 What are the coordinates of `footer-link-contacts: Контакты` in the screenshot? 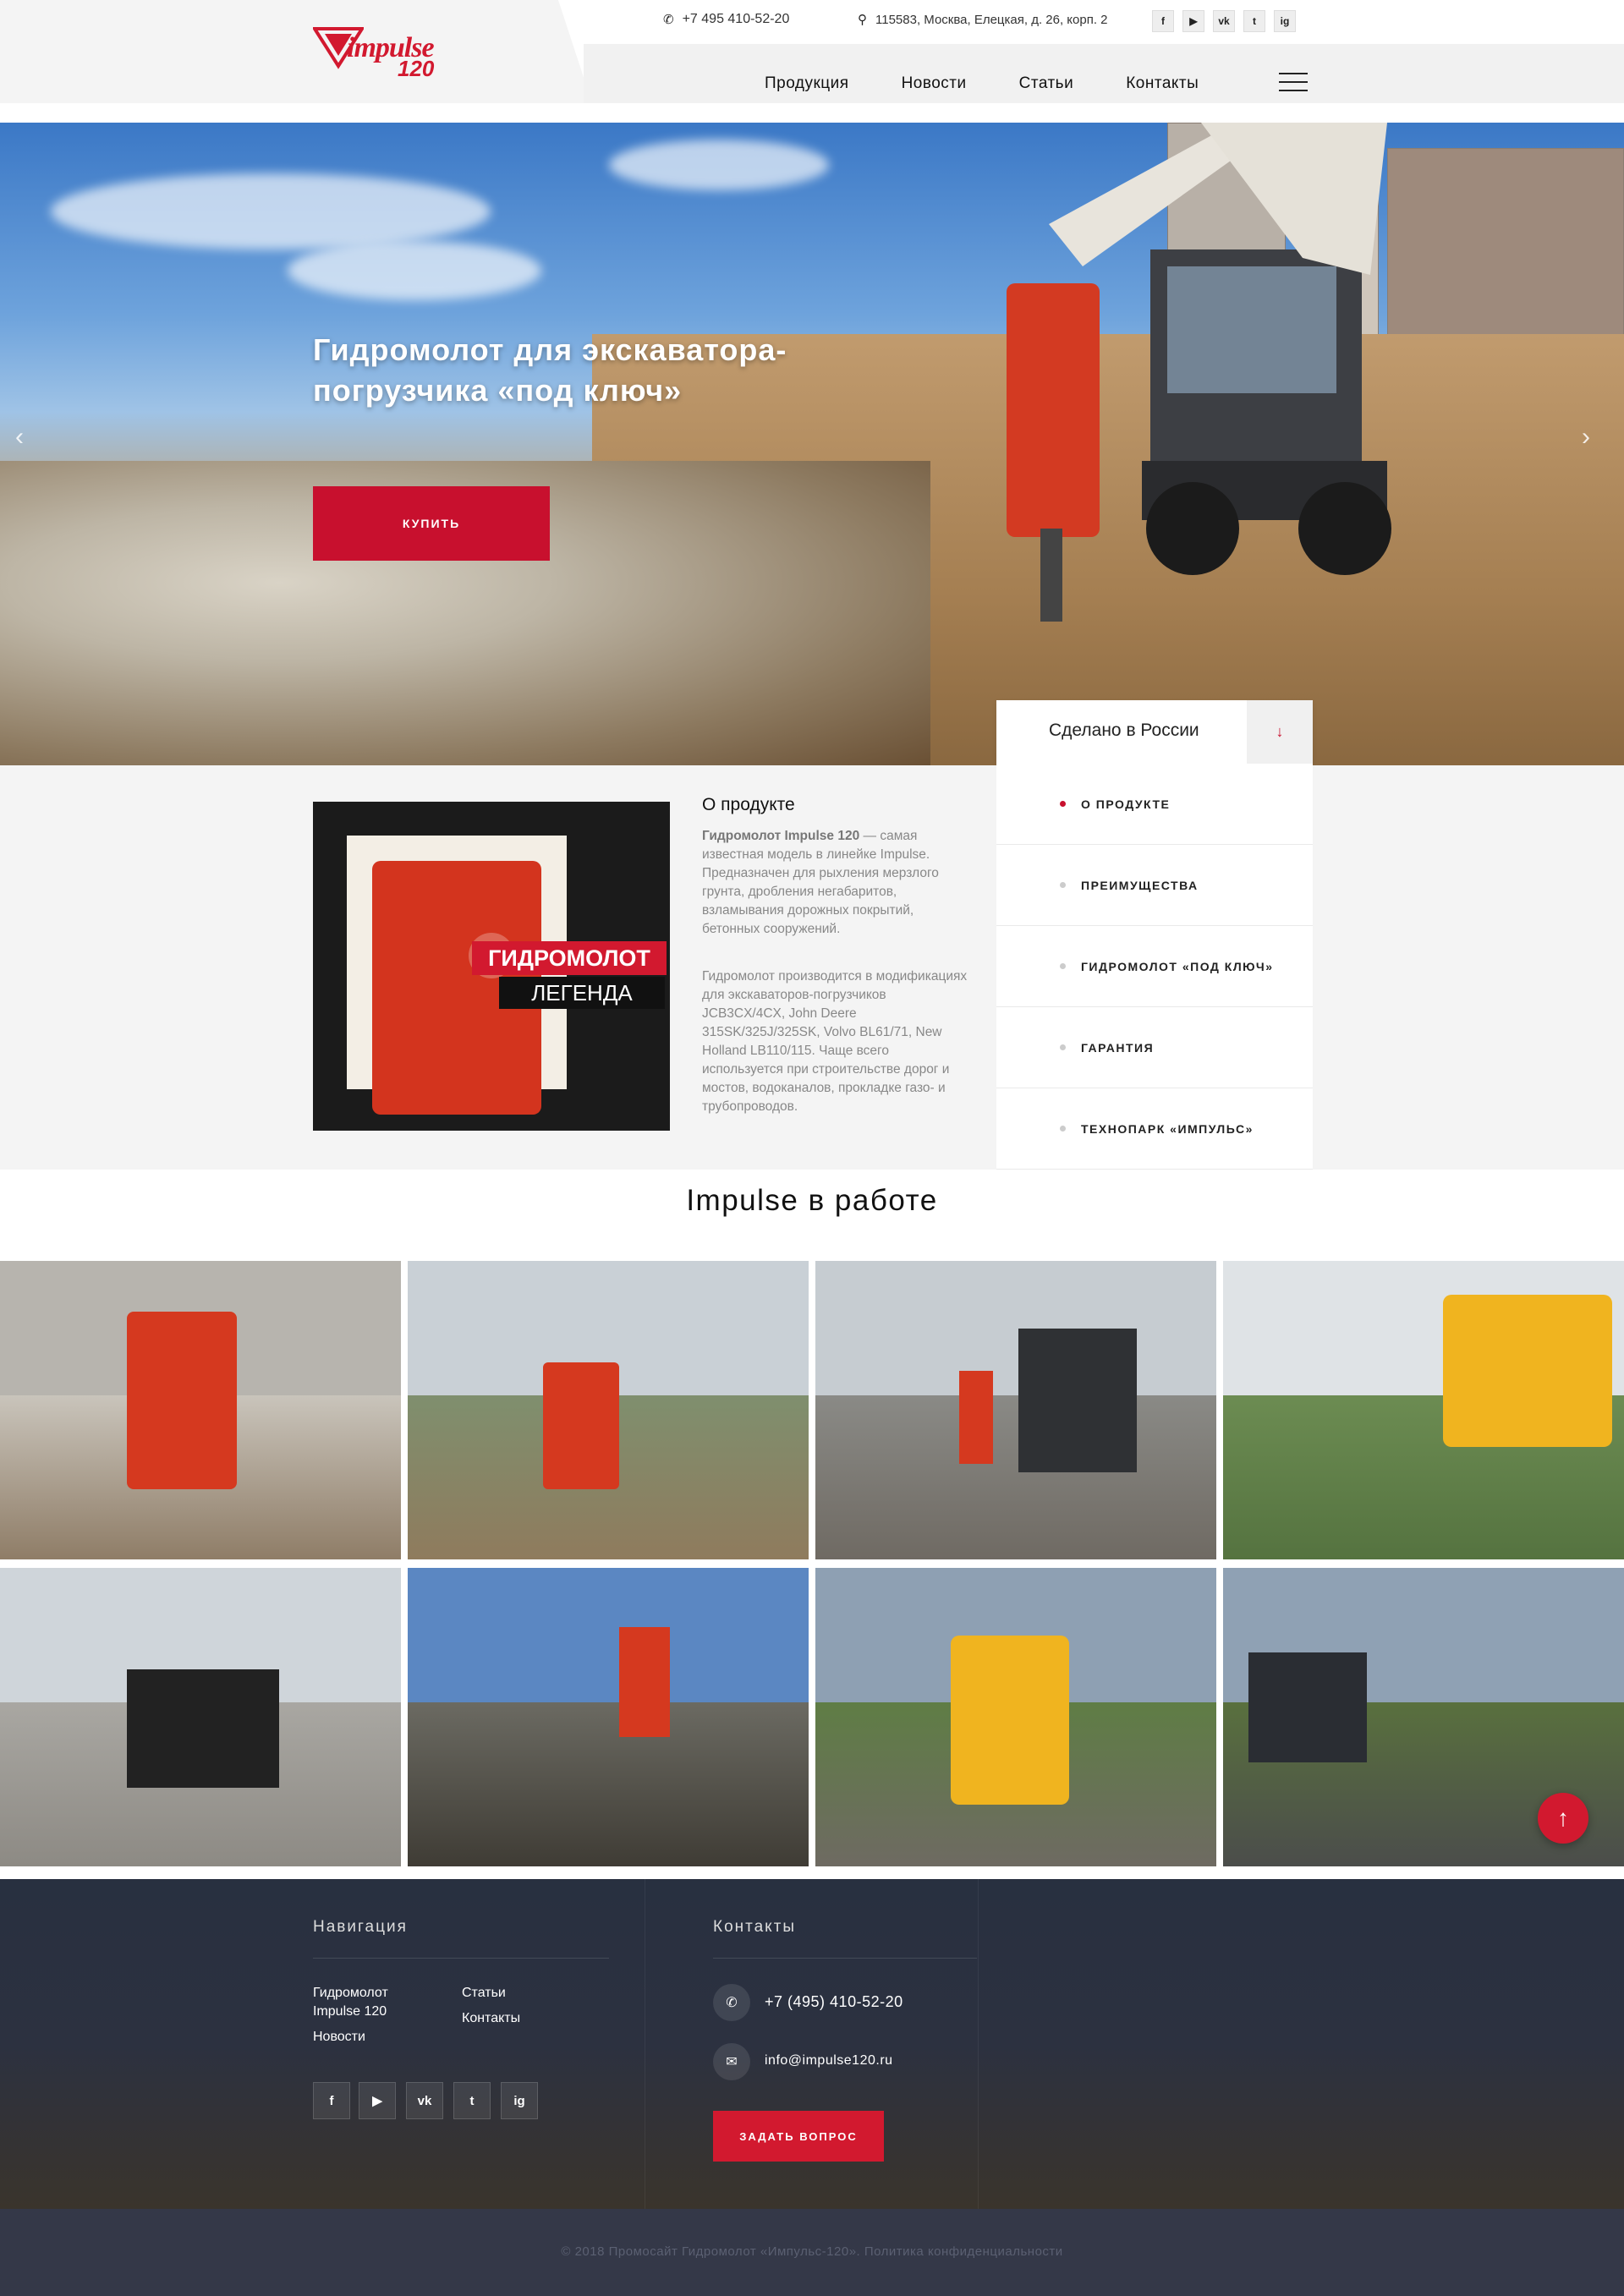 It's located at (491, 2019).